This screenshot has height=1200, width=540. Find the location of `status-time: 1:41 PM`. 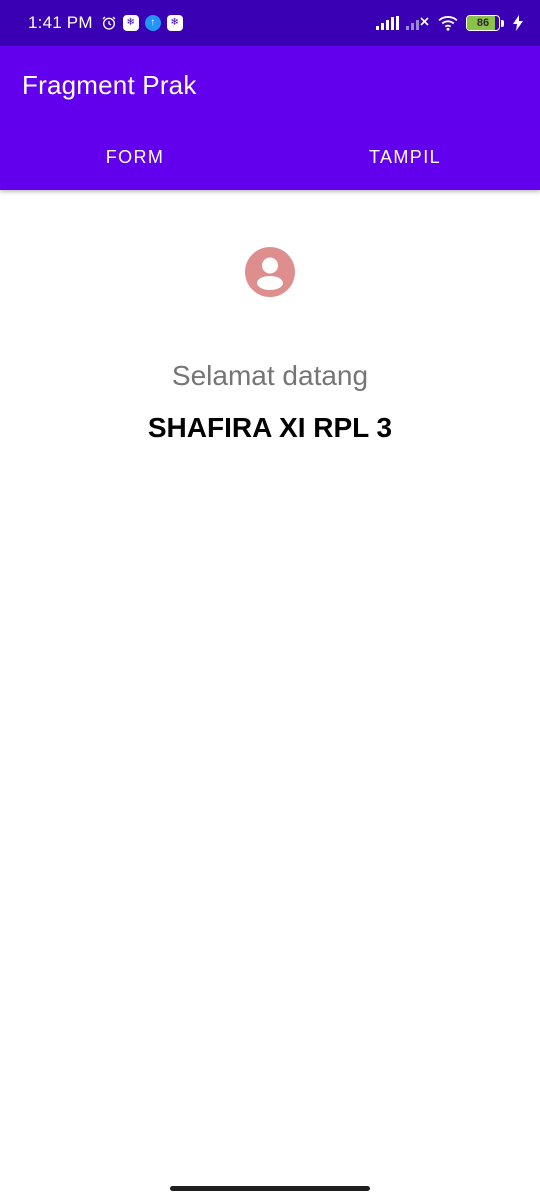

status-time: 1:41 PM is located at coordinates (60, 22).